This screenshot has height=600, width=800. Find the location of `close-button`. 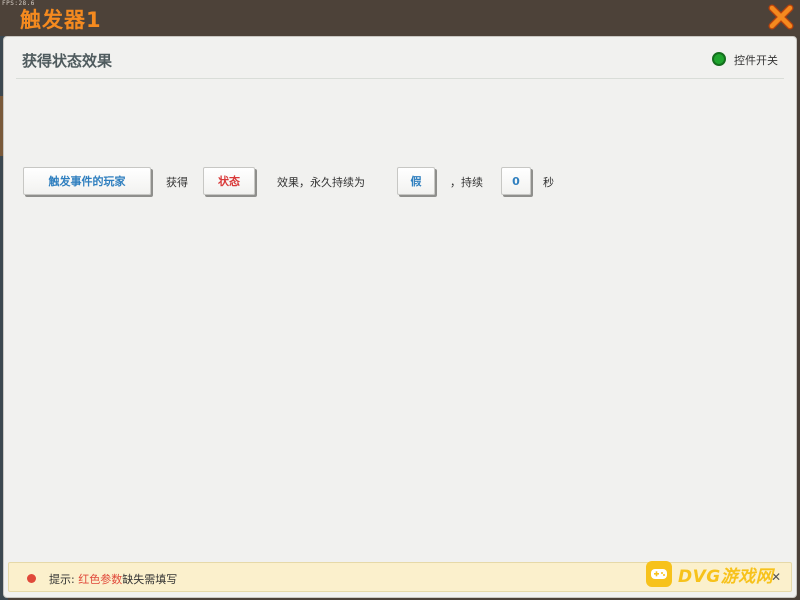

close-button is located at coordinates (781, 17).